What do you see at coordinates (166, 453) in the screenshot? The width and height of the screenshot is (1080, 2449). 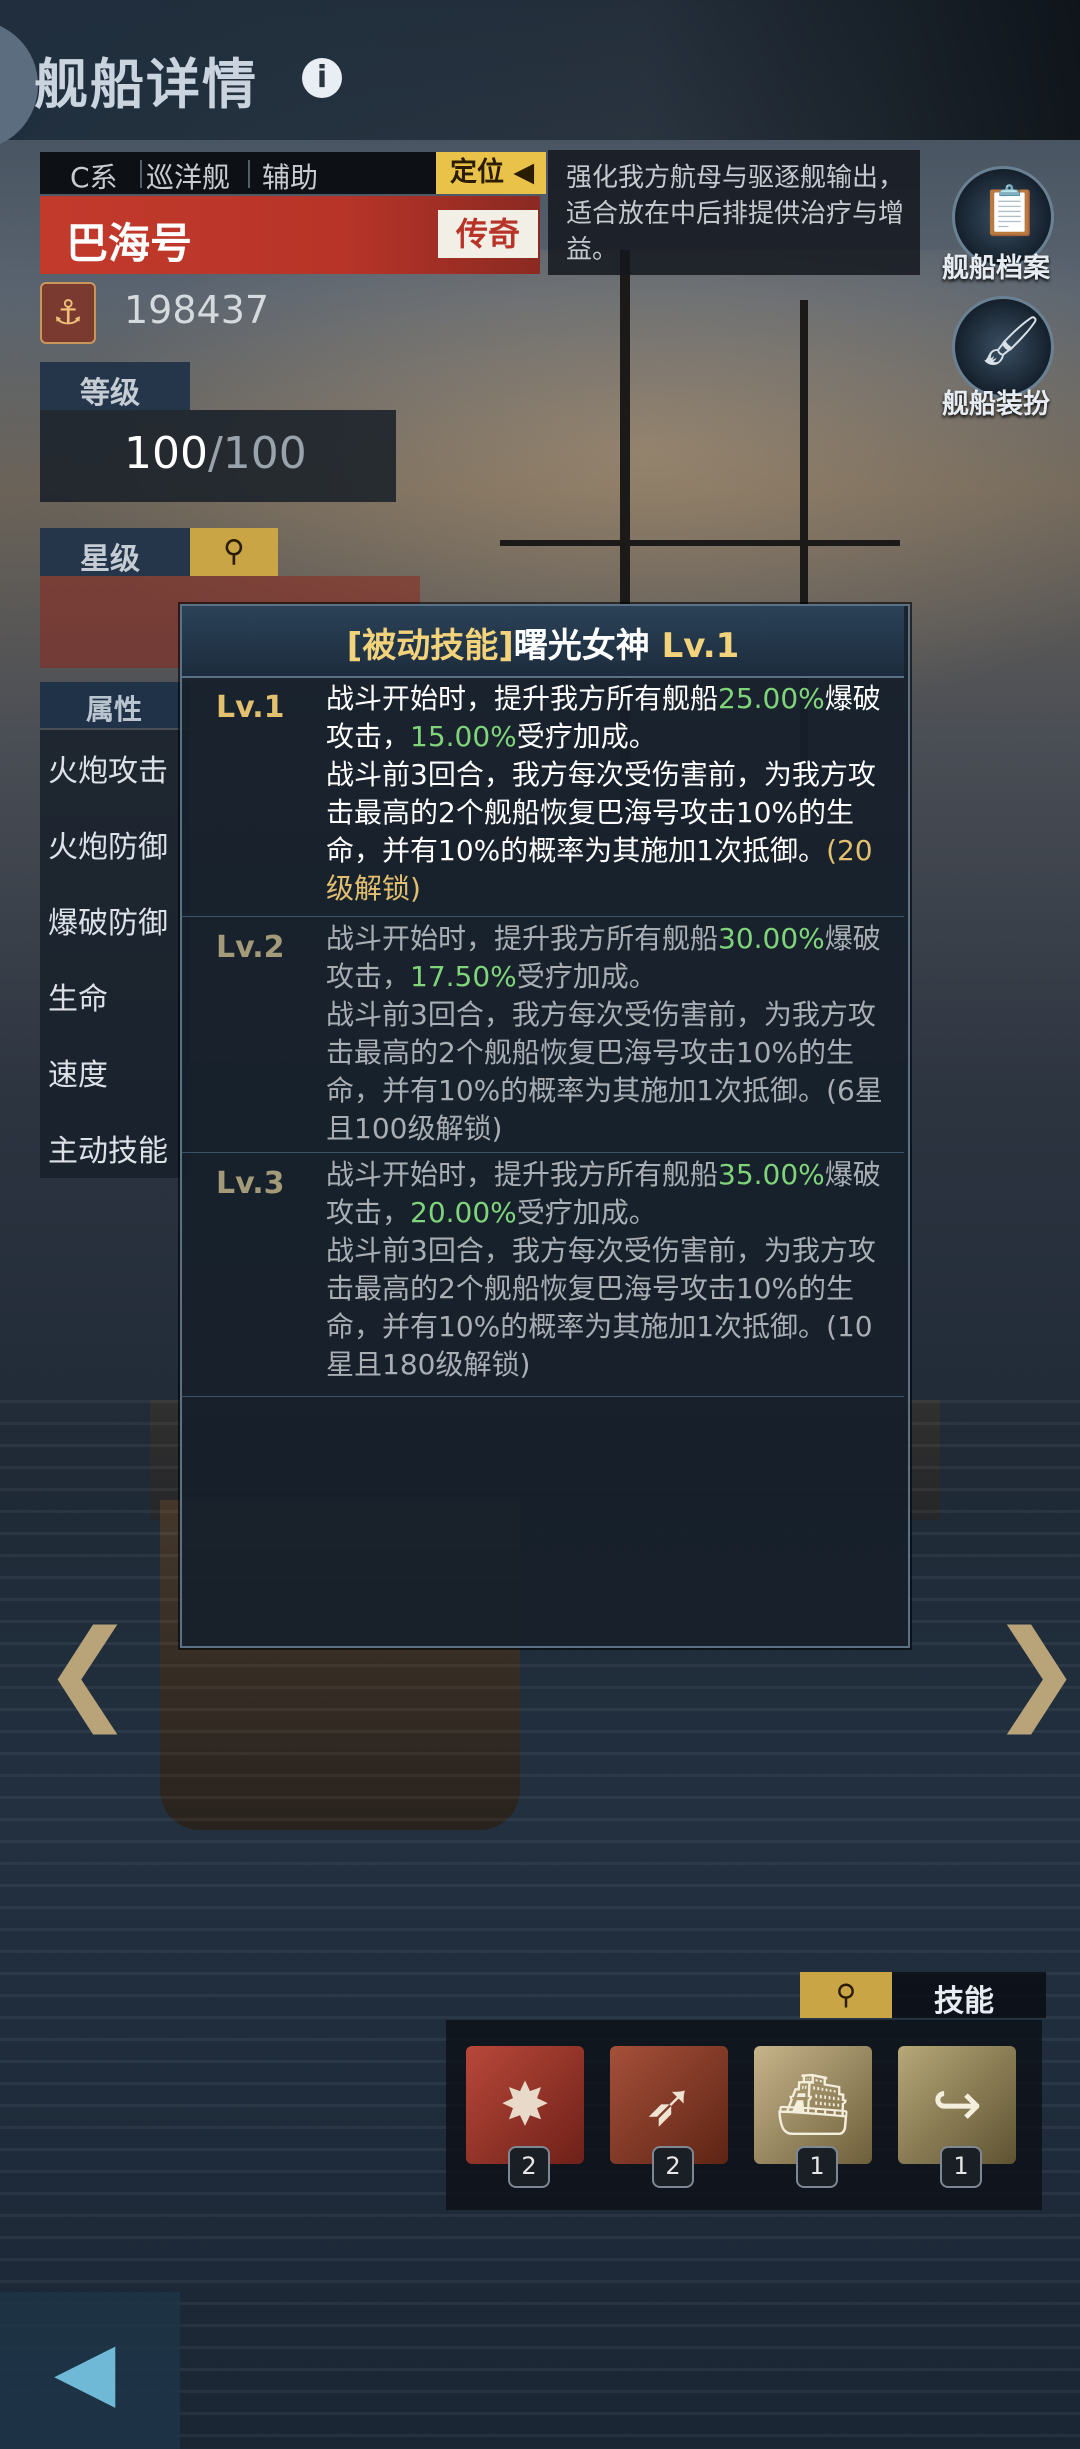 I see `level-current: 100` at bounding box center [166, 453].